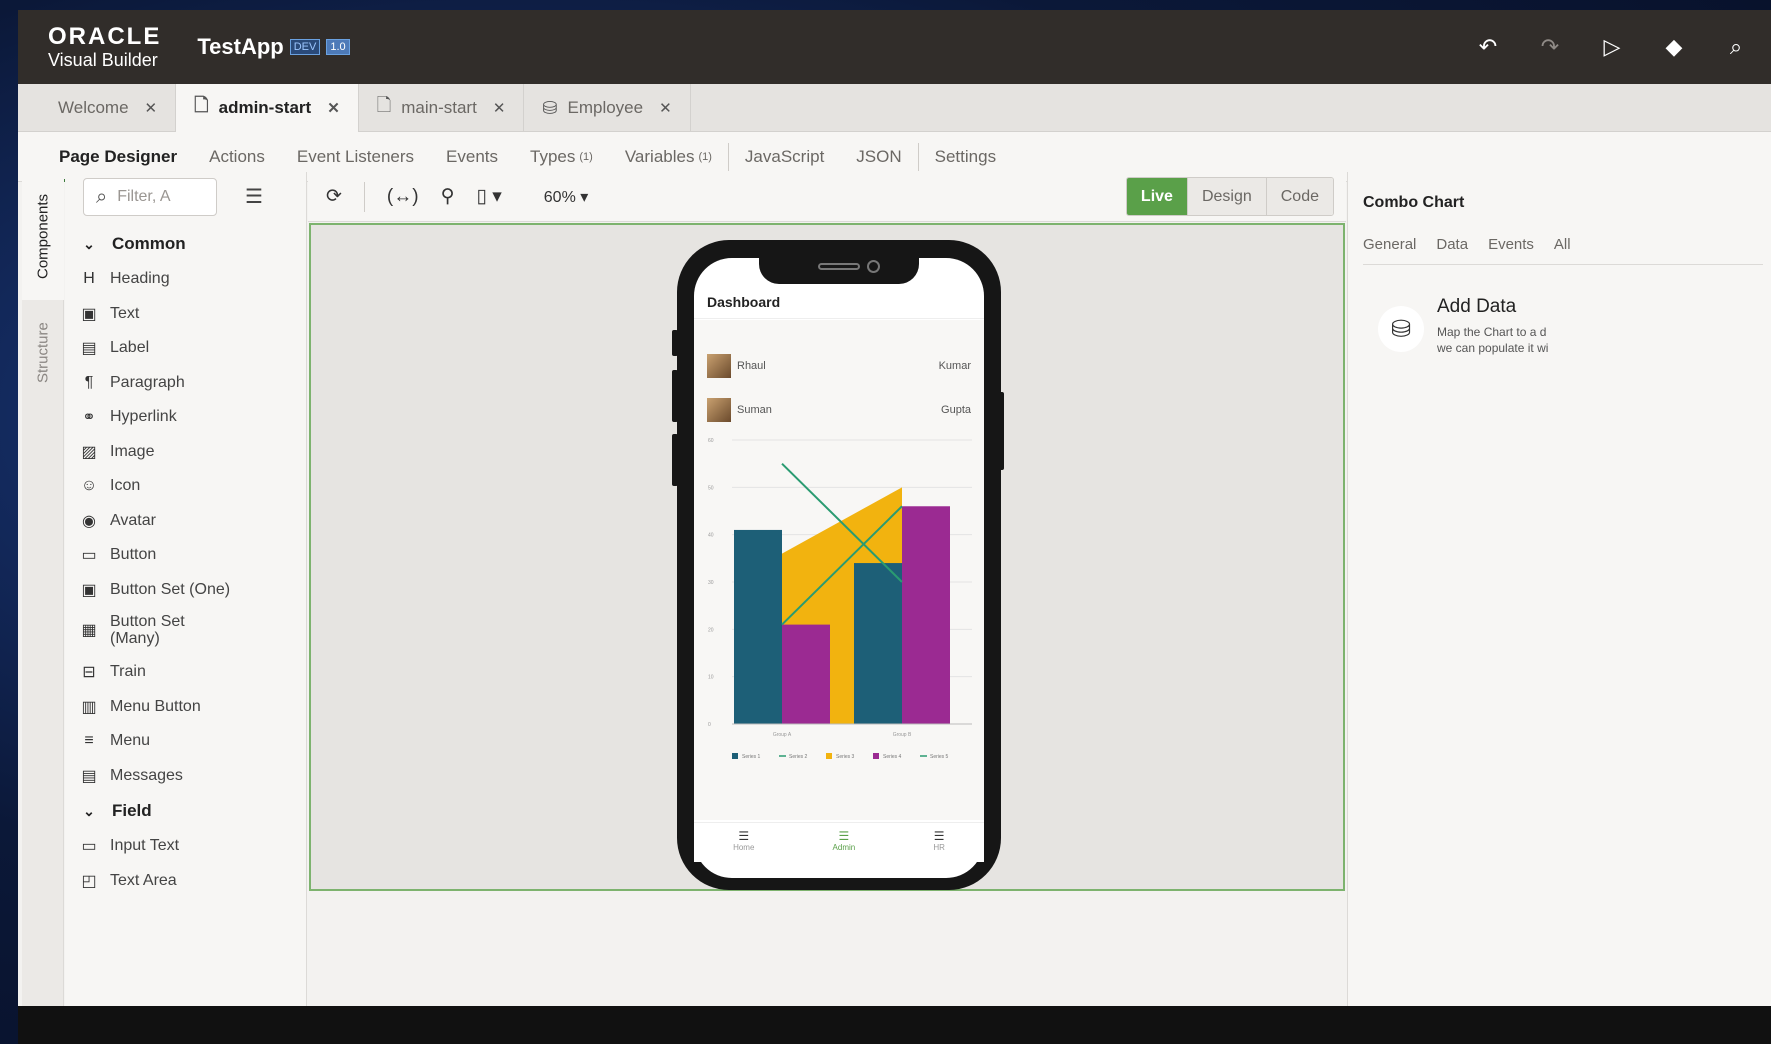 The image size is (1771, 1044). Describe the element at coordinates (190, 348) in the screenshot. I see `palette-item-label: ▤ Label` at that location.